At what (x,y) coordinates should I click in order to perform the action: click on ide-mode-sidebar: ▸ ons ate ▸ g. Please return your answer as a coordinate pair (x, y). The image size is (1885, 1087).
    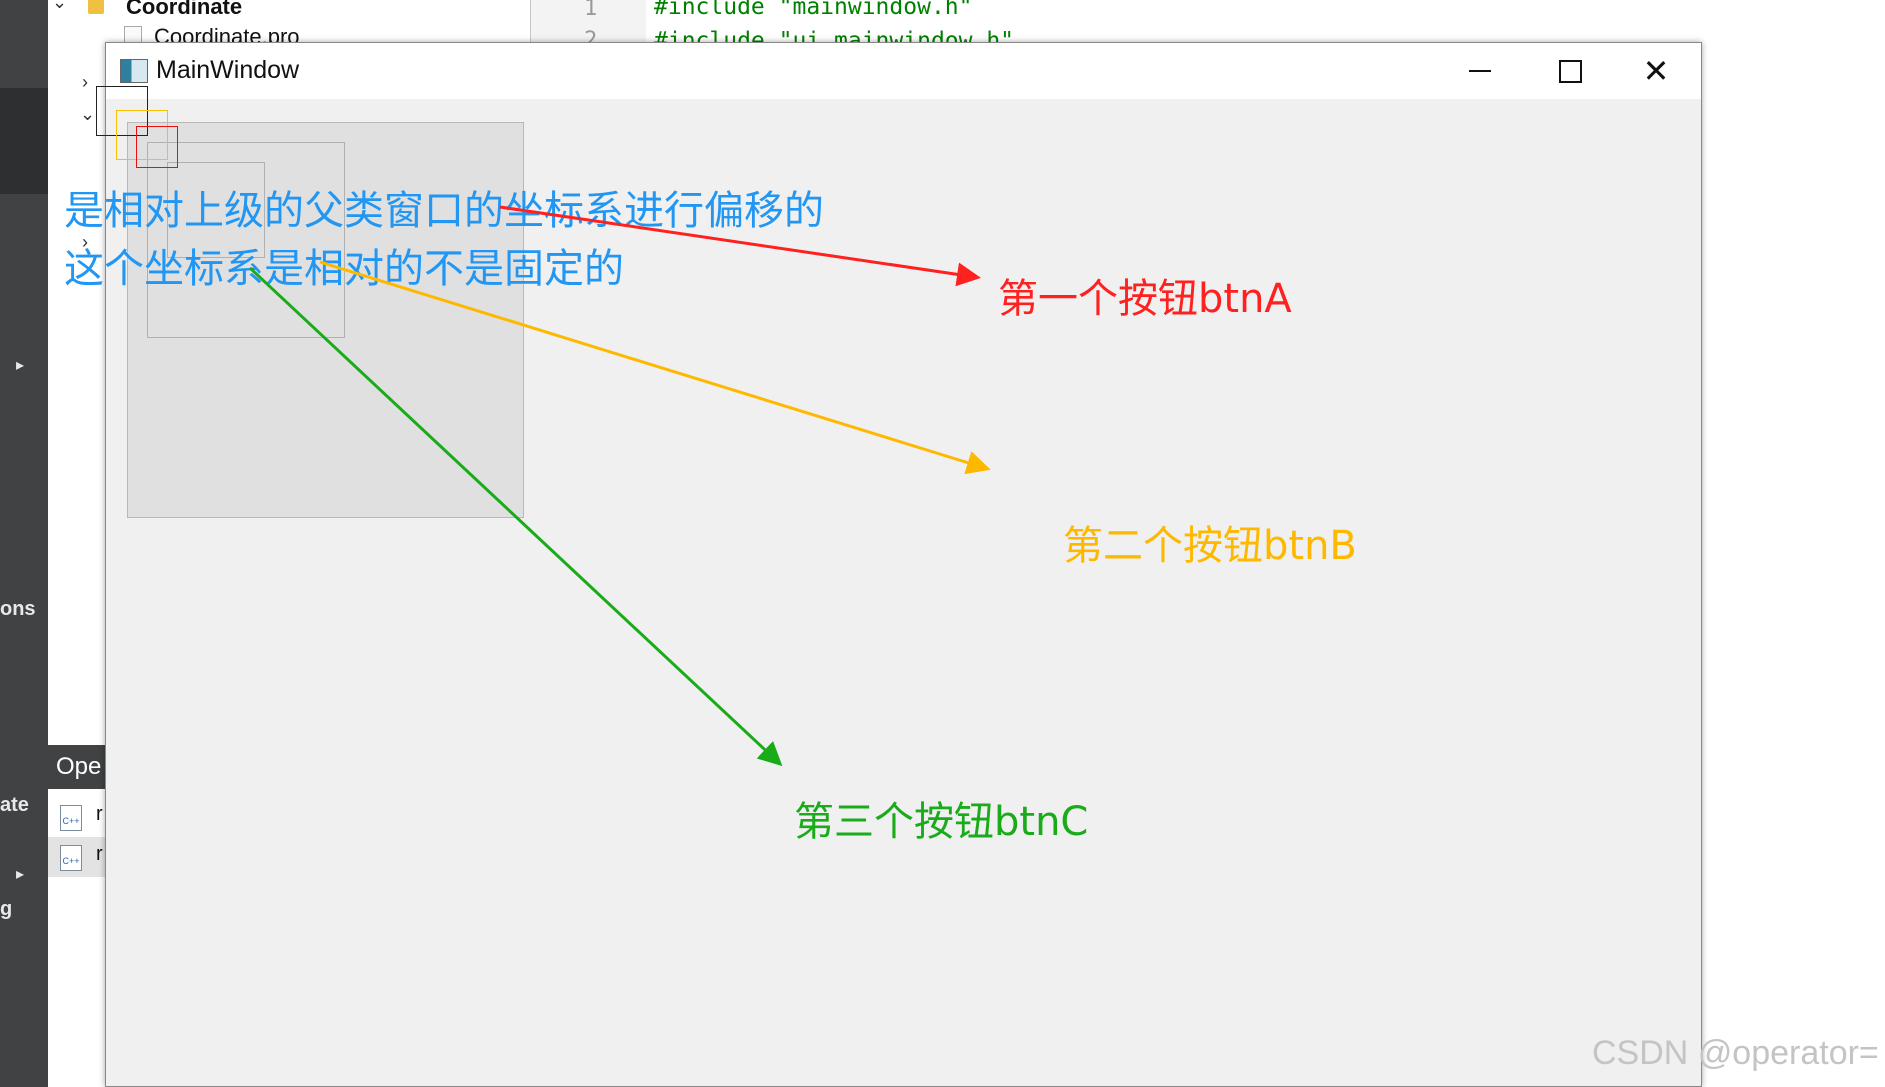
    Looking at the image, I should click on (24, 543).